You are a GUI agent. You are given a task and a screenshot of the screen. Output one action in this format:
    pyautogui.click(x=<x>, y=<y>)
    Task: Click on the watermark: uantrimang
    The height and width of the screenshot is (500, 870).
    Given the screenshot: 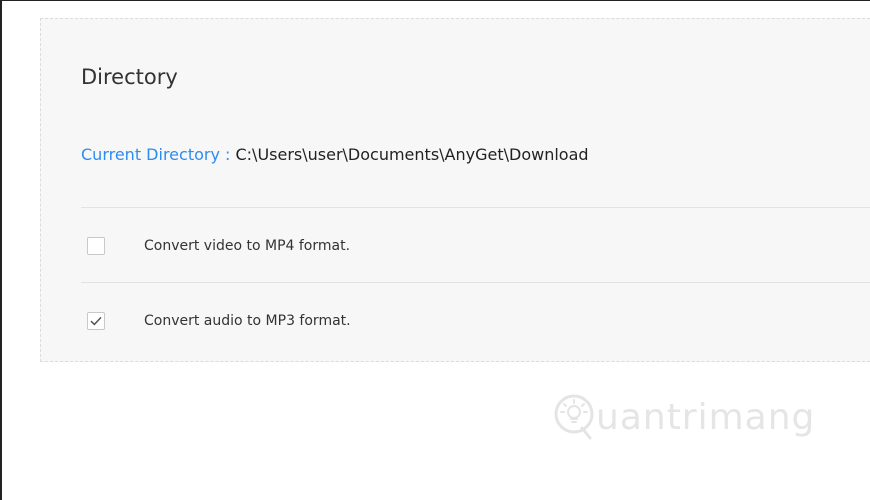 What is the action you would take?
    pyautogui.click(x=683, y=417)
    